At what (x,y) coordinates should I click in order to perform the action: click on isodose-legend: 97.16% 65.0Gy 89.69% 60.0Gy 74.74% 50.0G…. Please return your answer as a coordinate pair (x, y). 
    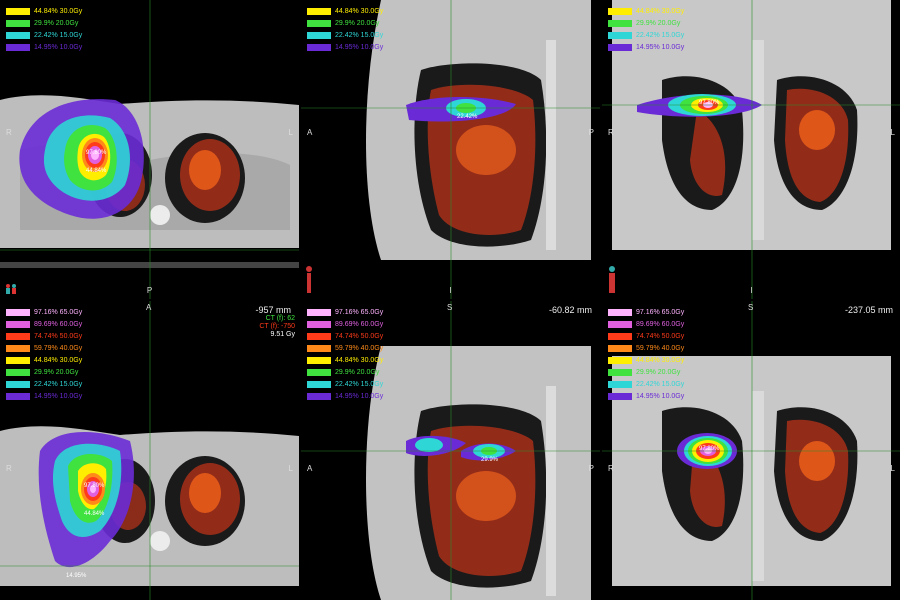
    Looking at the image, I should click on (646, 355).